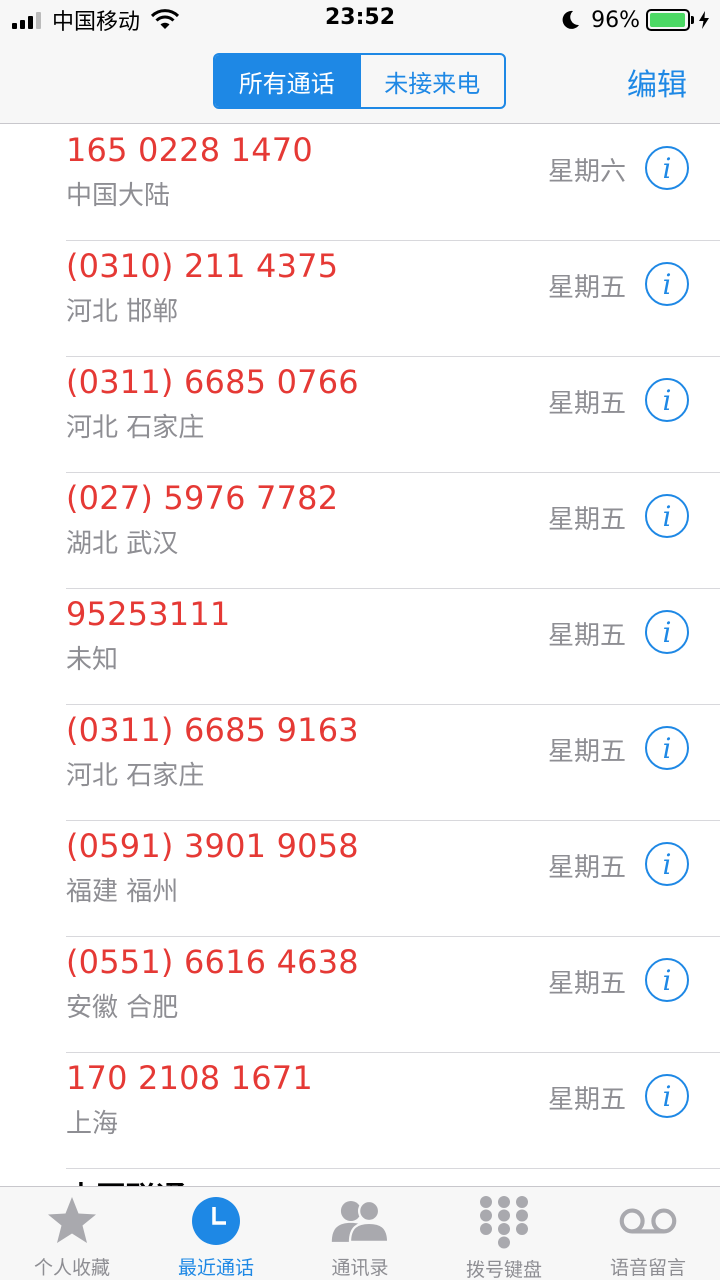 The width and height of the screenshot is (720, 1280). What do you see at coordinates (360, 1111) in the screenshot?
I see `call-row: 170 2108 1671 上海 星期五 i` at bounding box center [360, 1111].